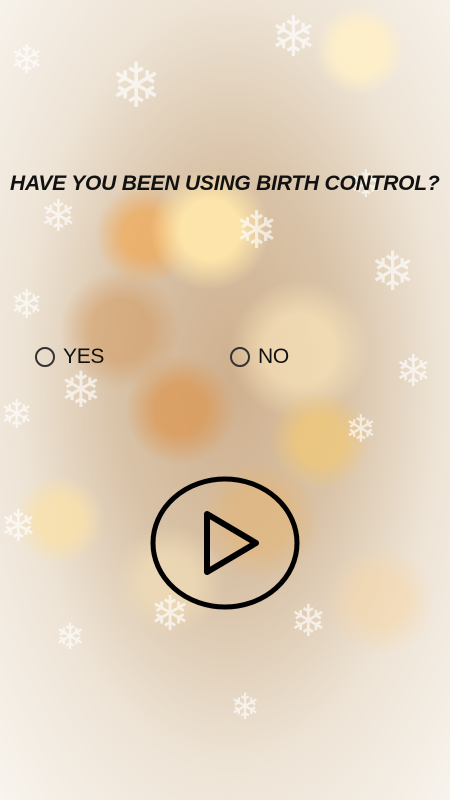  Describe the element at coordinates (273, 356) in the screenshot. I see `option-no-label: NO` at that location.